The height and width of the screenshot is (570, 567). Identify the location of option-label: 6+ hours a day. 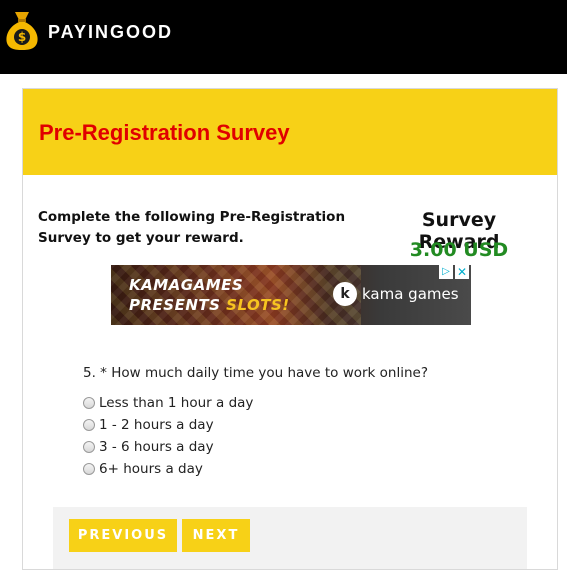
(151, 469).